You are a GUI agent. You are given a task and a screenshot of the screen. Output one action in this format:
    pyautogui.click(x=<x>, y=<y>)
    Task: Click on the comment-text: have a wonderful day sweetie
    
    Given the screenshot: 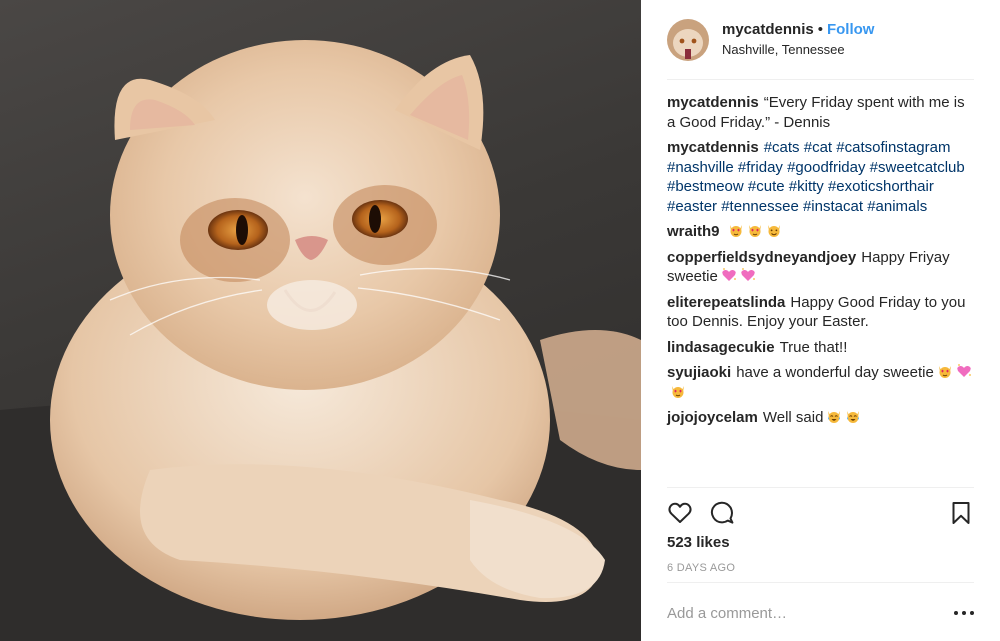 What is the action you would take?
    pyautogui.click(x=835, y=372)
    